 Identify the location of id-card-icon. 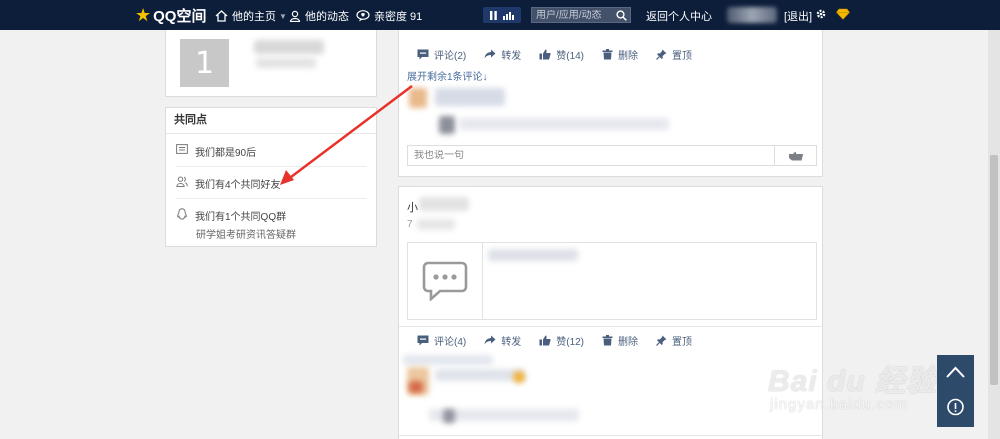
(182, 149).